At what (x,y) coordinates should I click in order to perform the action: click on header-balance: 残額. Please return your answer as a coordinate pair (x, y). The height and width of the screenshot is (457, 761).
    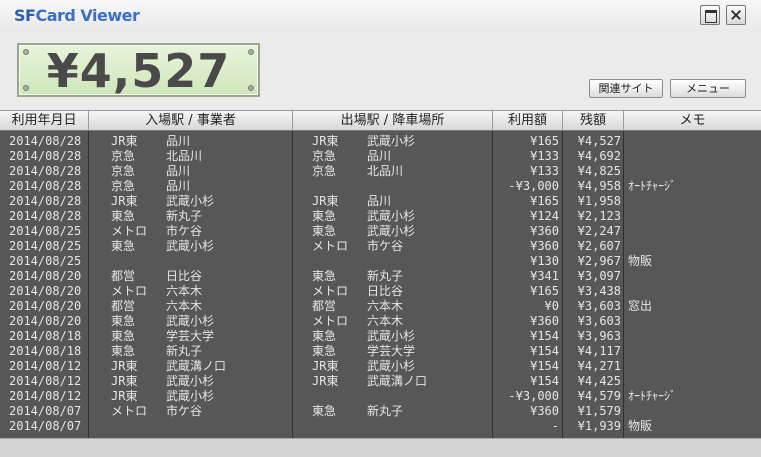
    Looking at the image, I should click on (593, 121).